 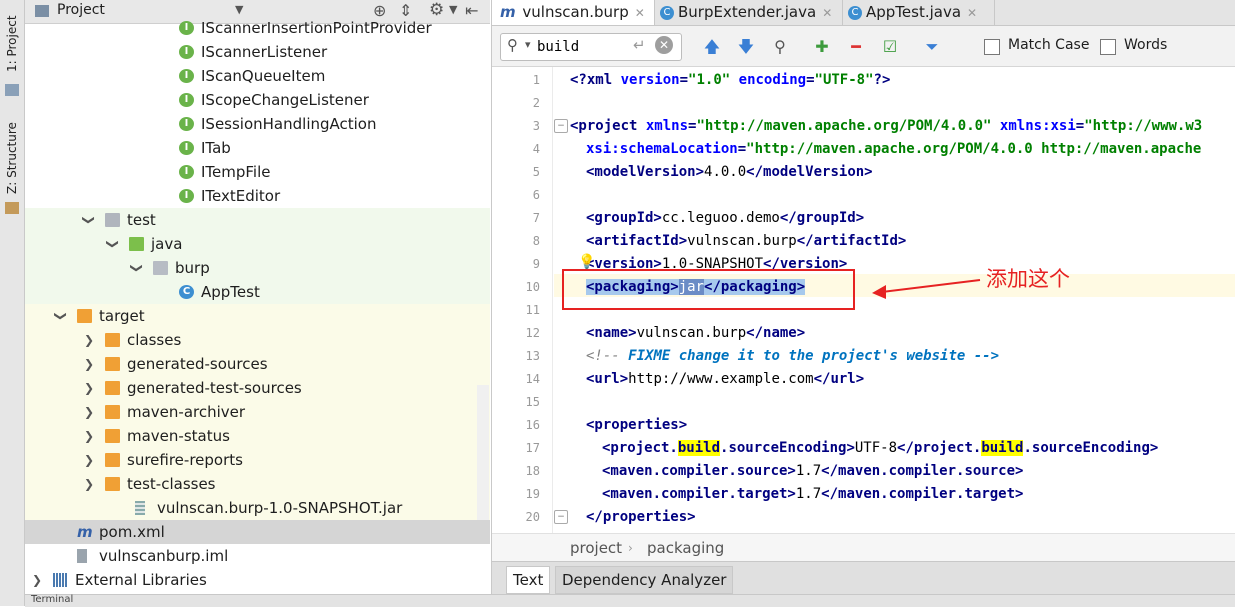 I want to click on tree-item: ❯ generated-sources, so click(x=257, y=364).